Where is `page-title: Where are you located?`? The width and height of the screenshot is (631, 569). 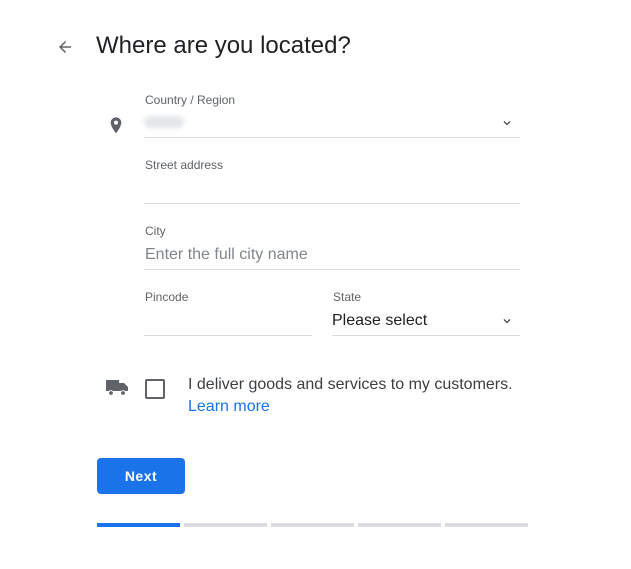
page-title: Where are you located? is located at coordinates (223, 45).